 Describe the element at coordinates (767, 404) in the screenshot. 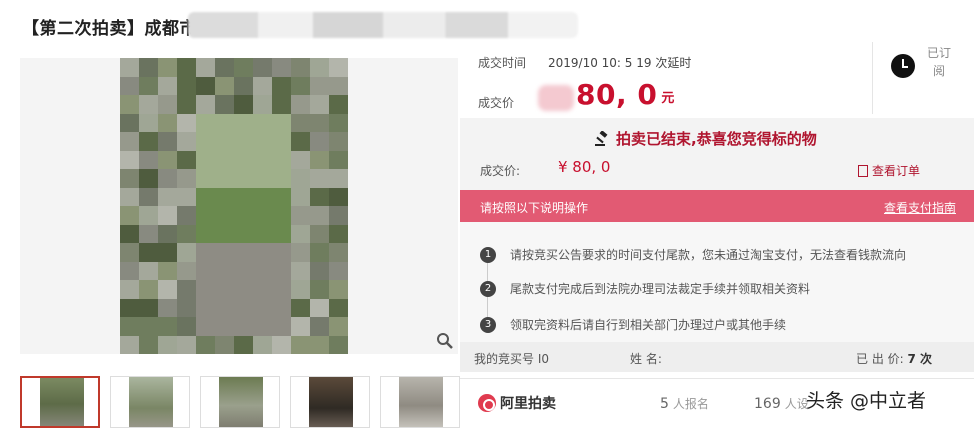

I see `remind-count: 169` at that location.